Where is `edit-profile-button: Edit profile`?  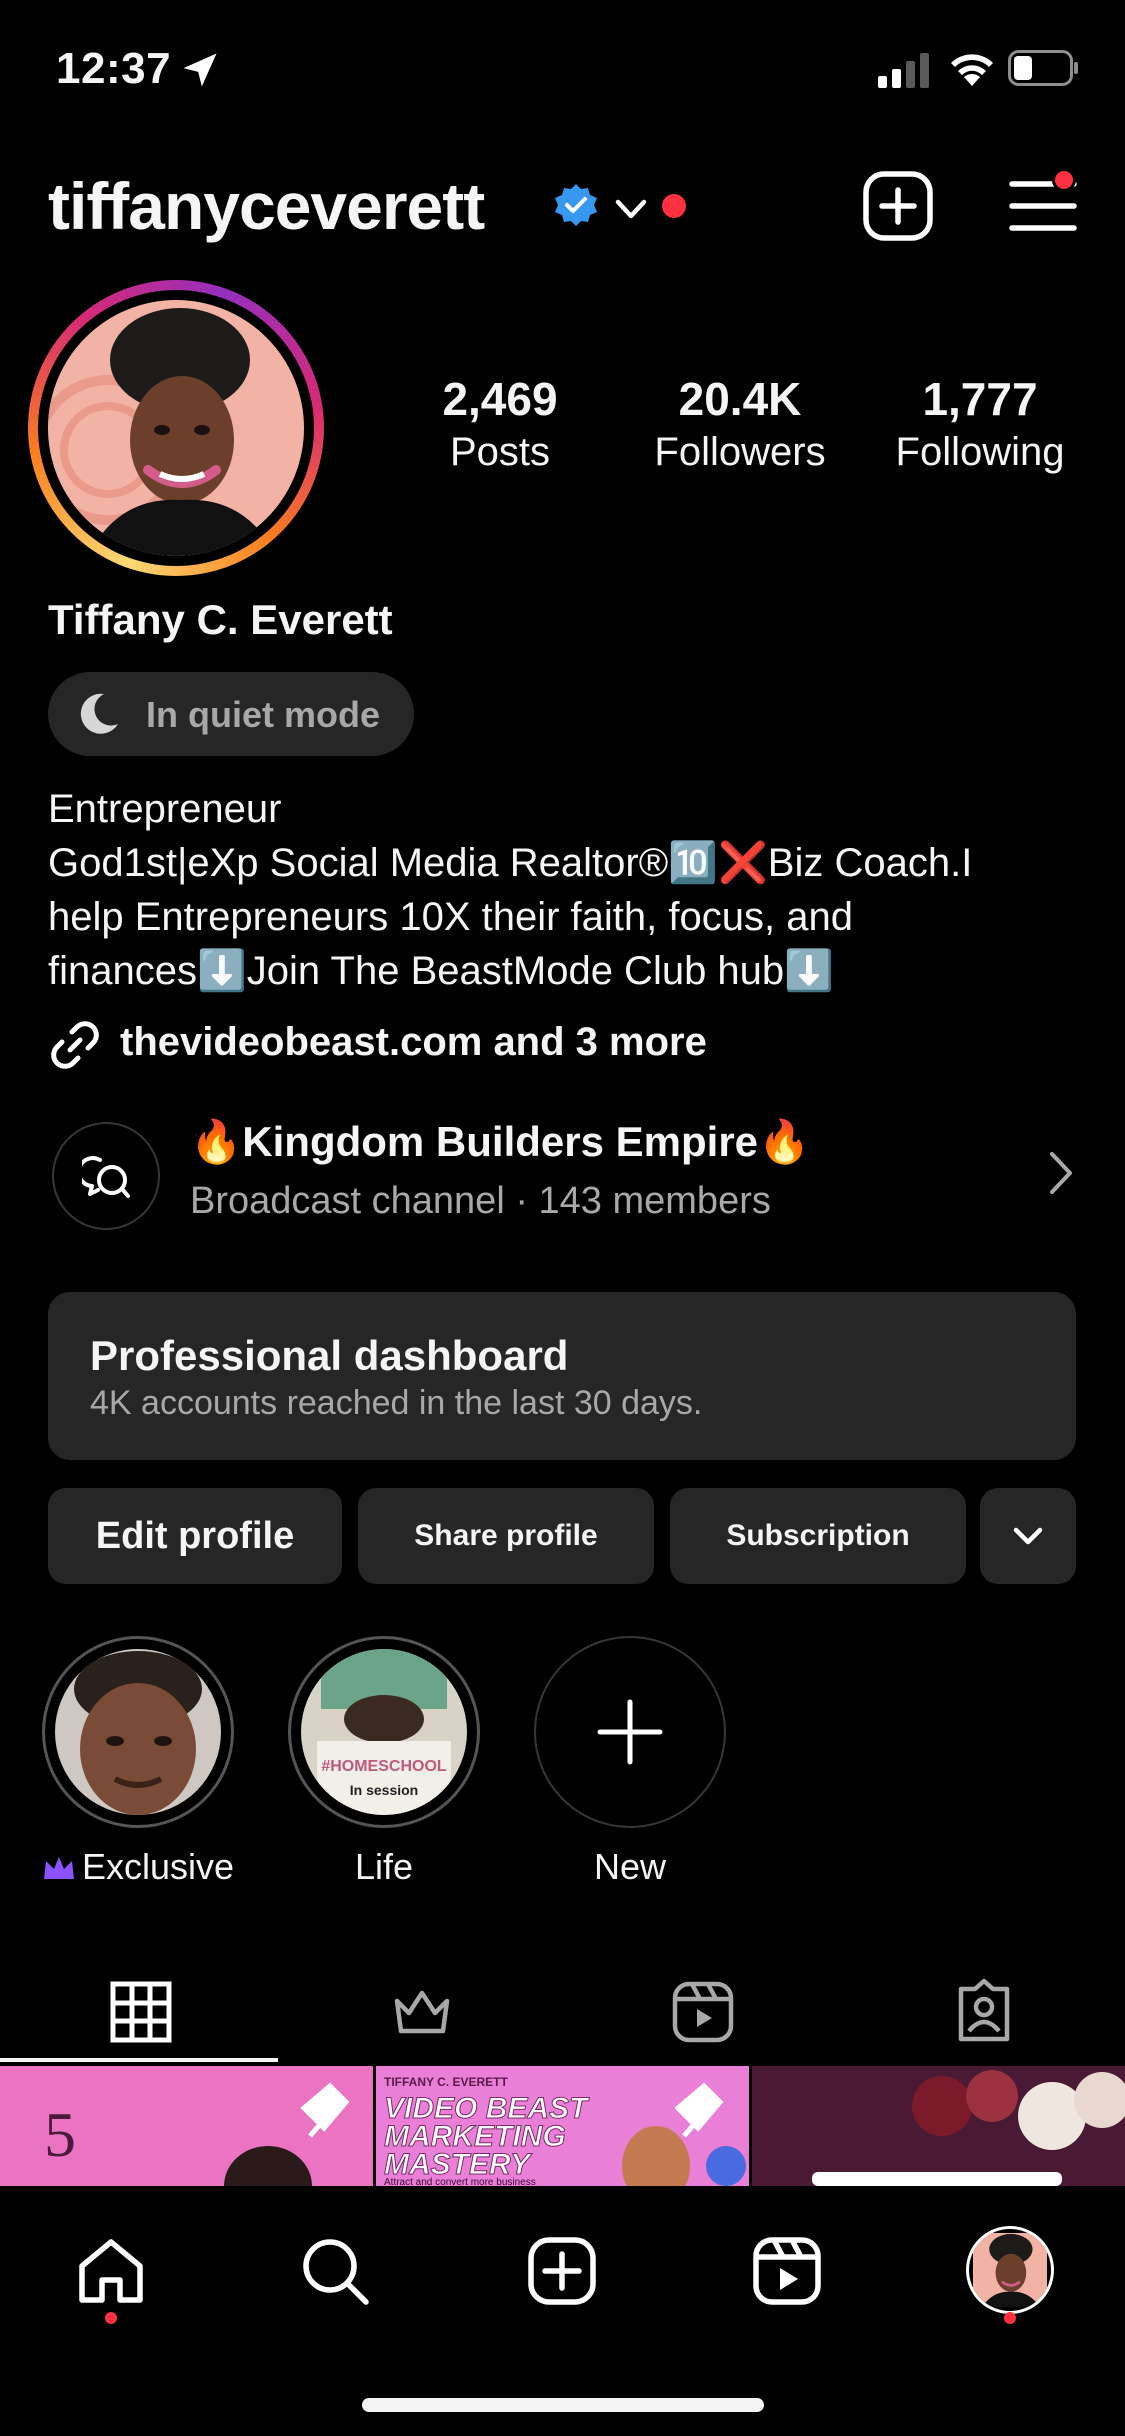 edit-profile-button: Edit profile is located at coordinates (195, 1536).